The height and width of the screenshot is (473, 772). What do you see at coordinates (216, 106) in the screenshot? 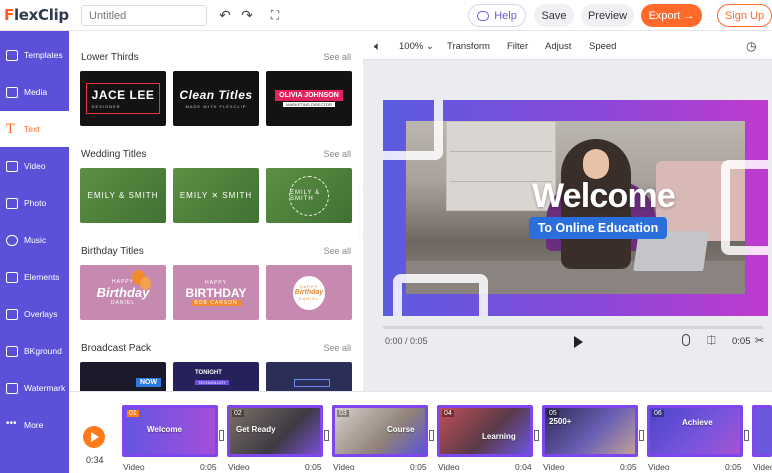
I see `template-subtitle: MADE WITH FLEXCLIP` at bounding box center [216, 106].